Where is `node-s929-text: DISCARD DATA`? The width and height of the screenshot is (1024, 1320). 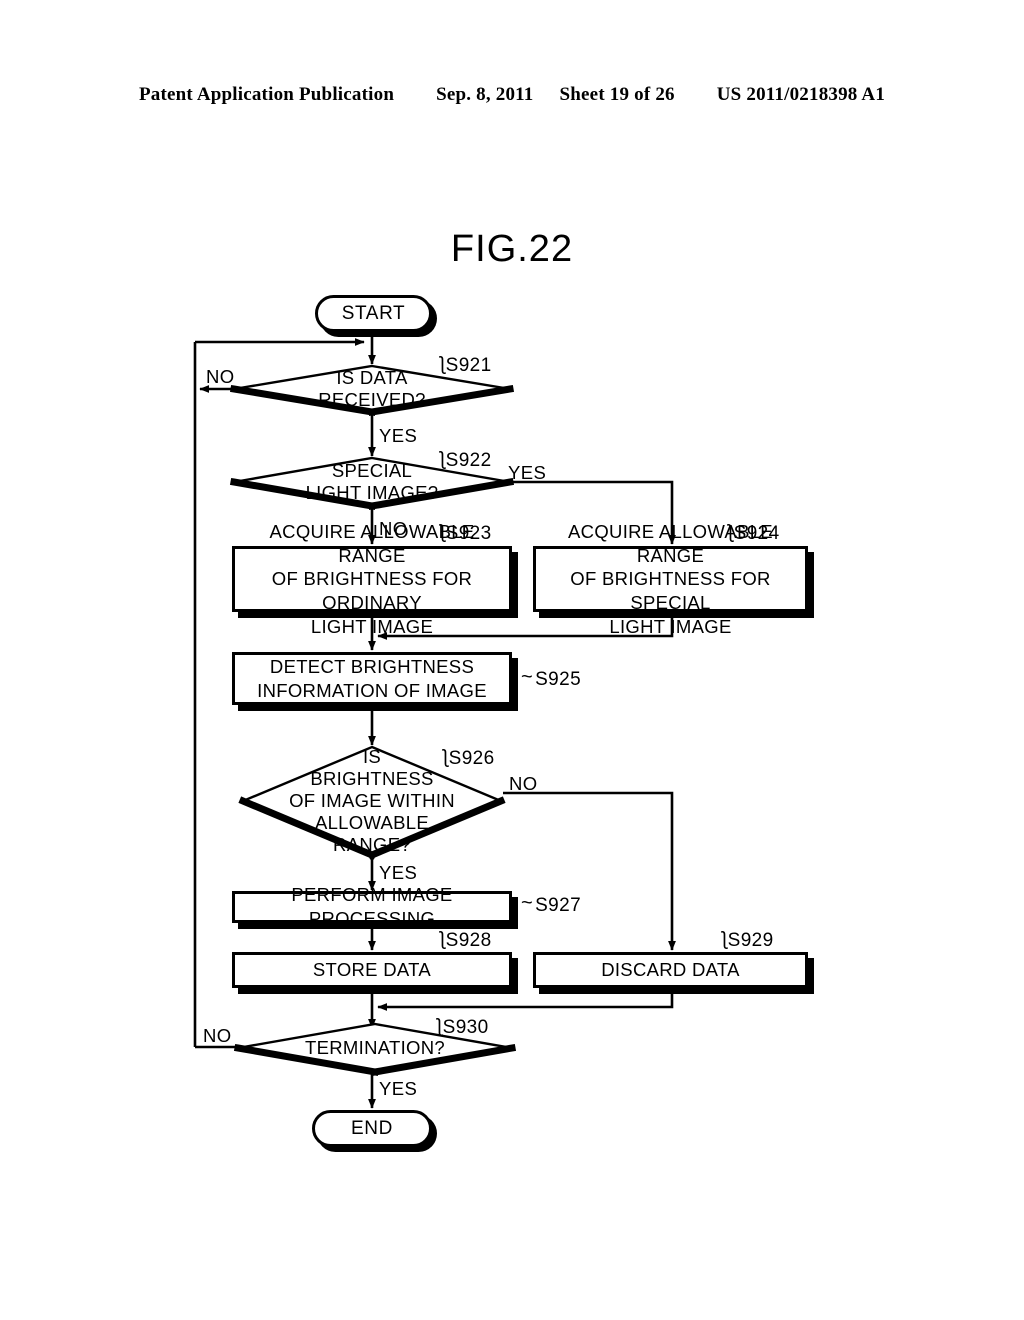
node-s929-text: DISCARD DATA is located at coordinates (670, 970).